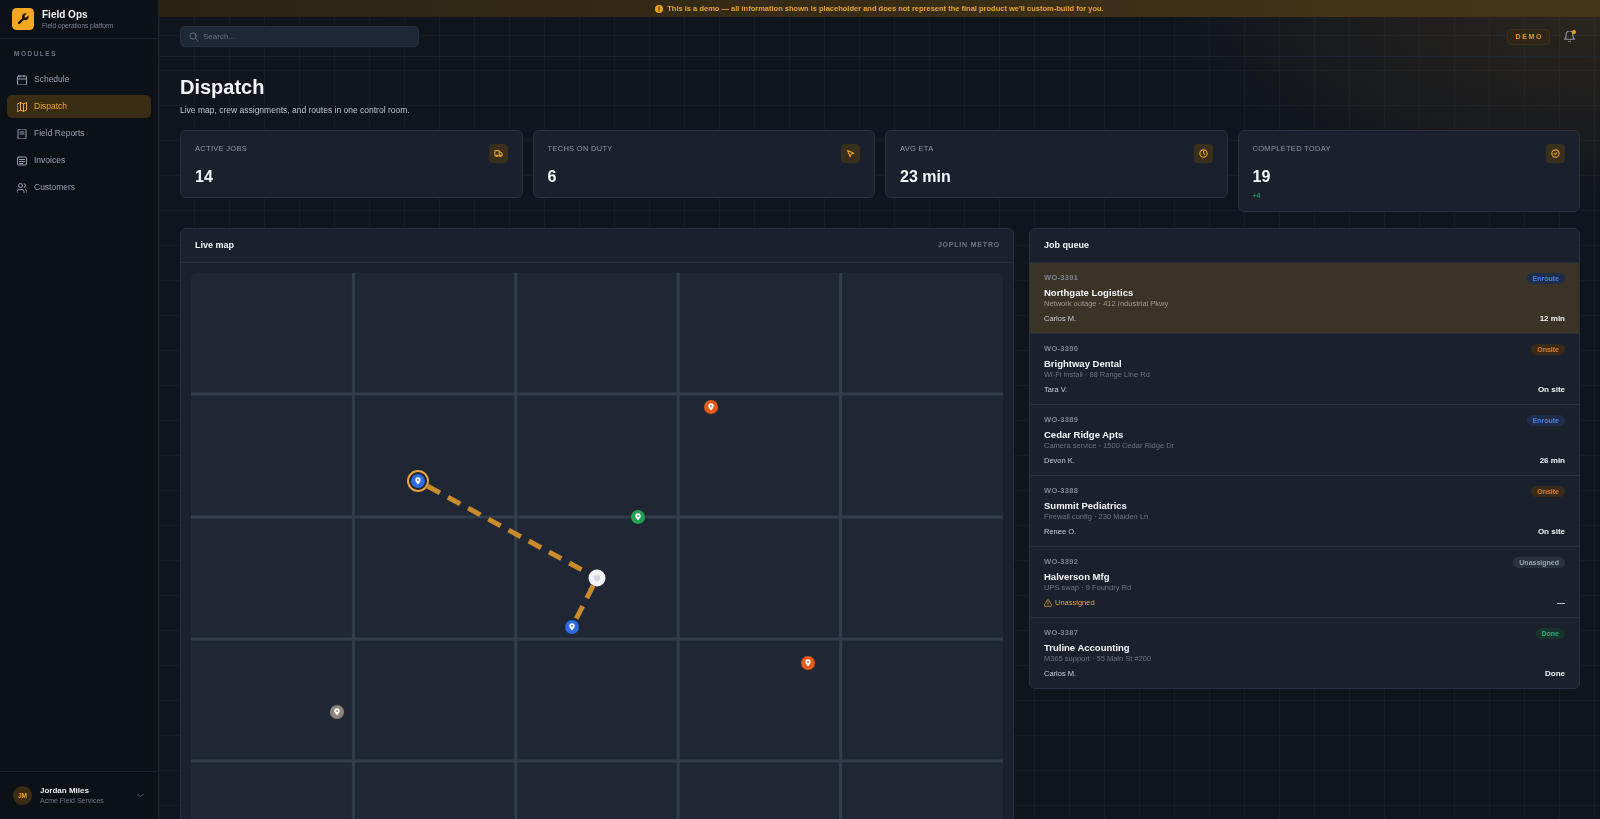  I want to click on receipt-icon, so click(22, 160).